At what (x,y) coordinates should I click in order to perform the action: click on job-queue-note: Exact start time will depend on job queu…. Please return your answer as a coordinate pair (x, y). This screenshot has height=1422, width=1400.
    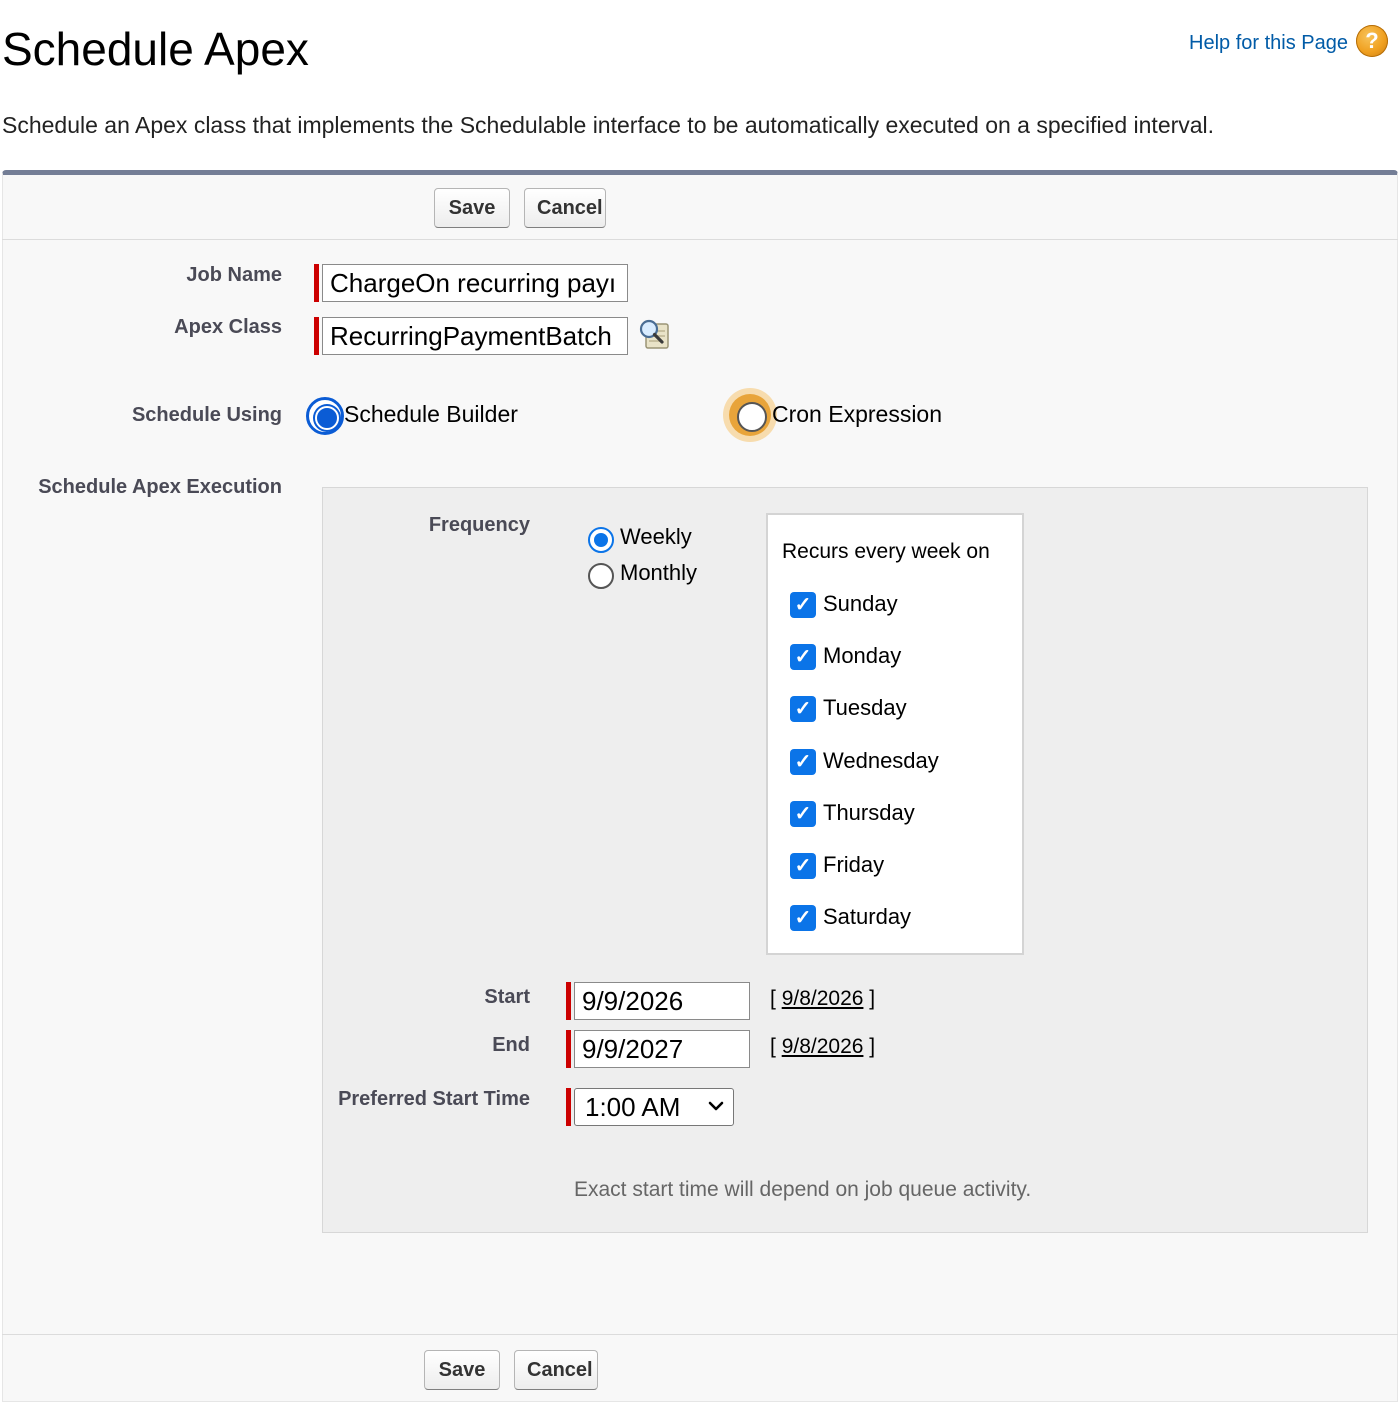
    Looking at the image, I should click on (803, 1189).